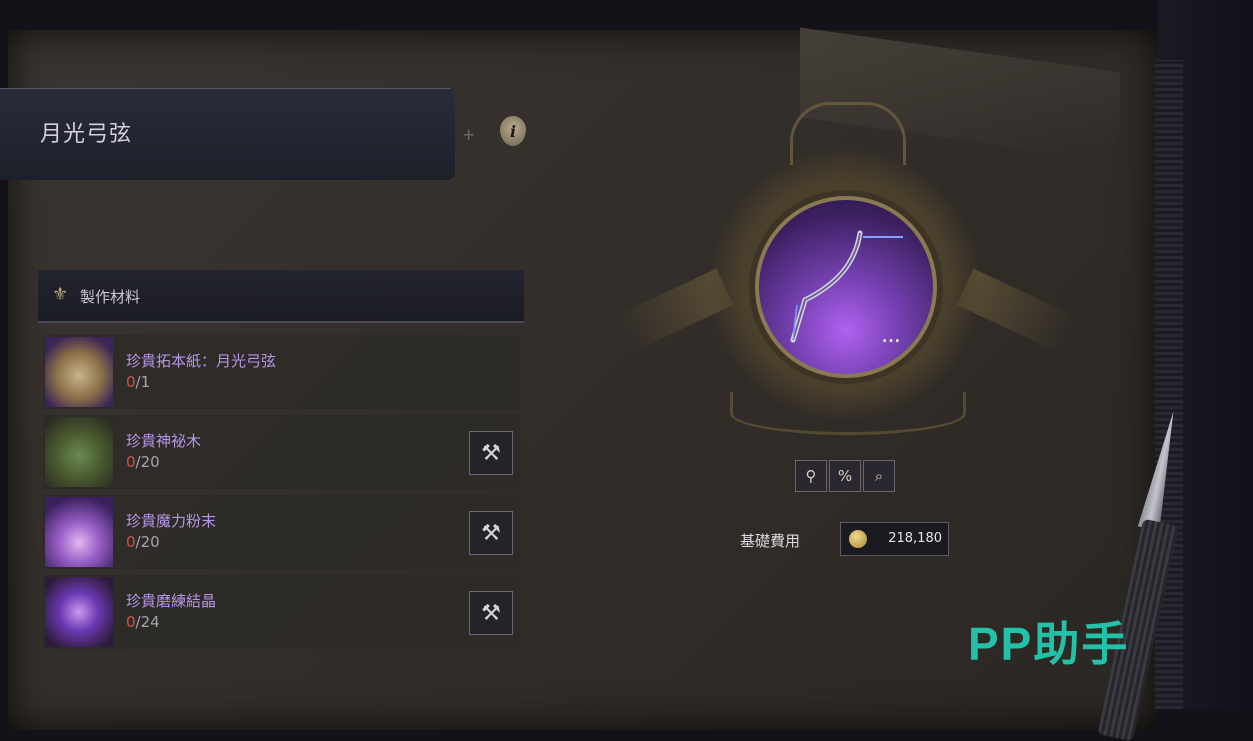 This screenshot has height=741, width=1253. Describe the element at coordinates (171, 521) in the screenshot. I see `material-name: 珍貴魔力粉末` at that location.